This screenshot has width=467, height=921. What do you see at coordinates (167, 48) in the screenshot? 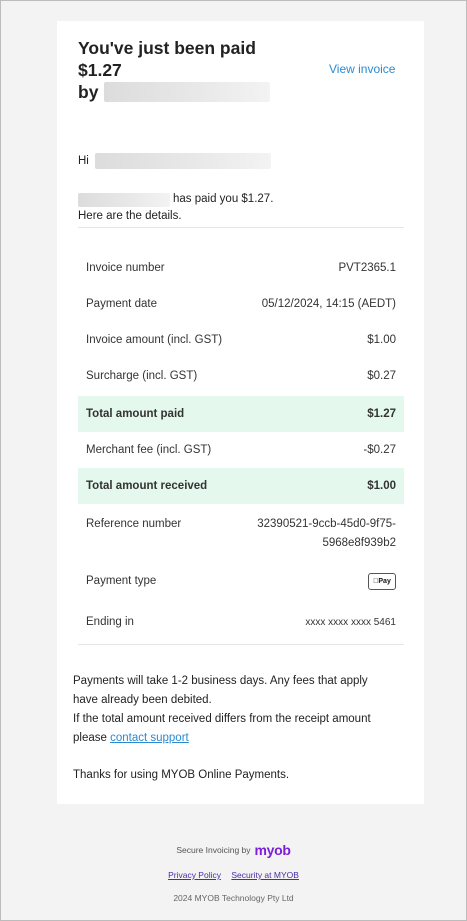
I see `title-line-1: You've just been paid` at bounding box center [167, 48].